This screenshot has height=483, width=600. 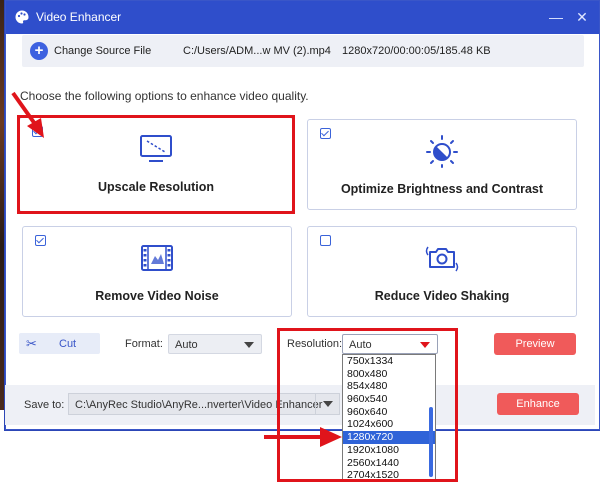 I want to click on close-button: ✕, so click(x=582, y=17).